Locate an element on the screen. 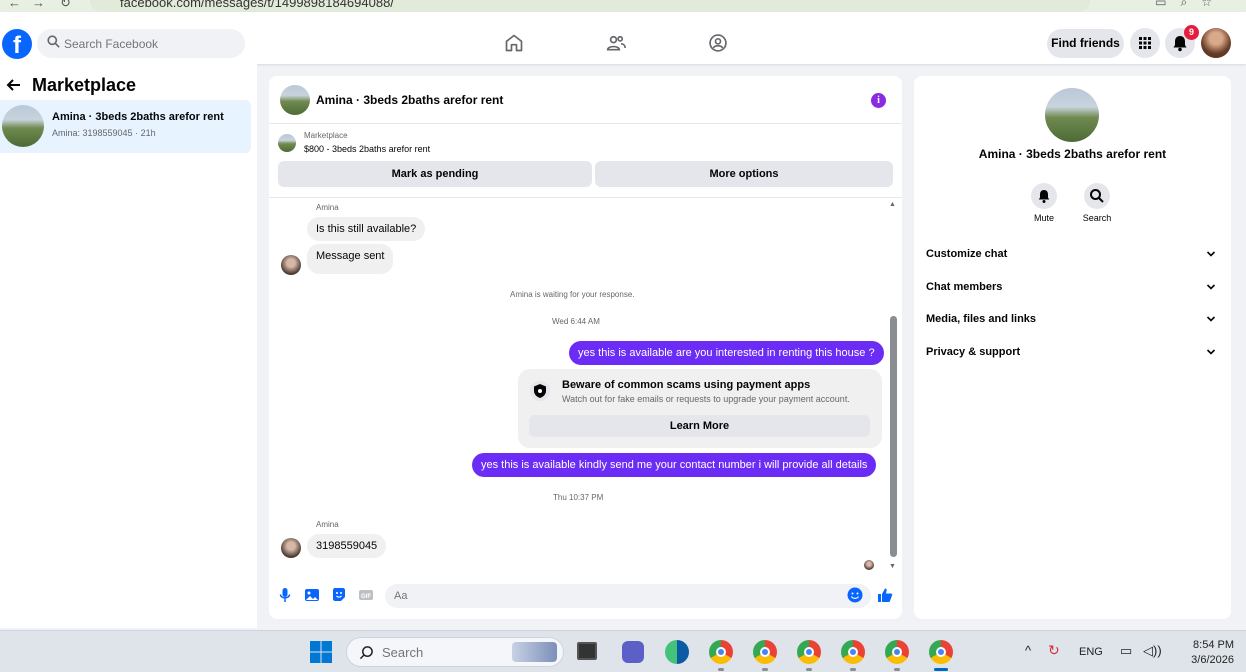 The image size is (1246, 672). chat-avatar is located at coordinates (295, 100).